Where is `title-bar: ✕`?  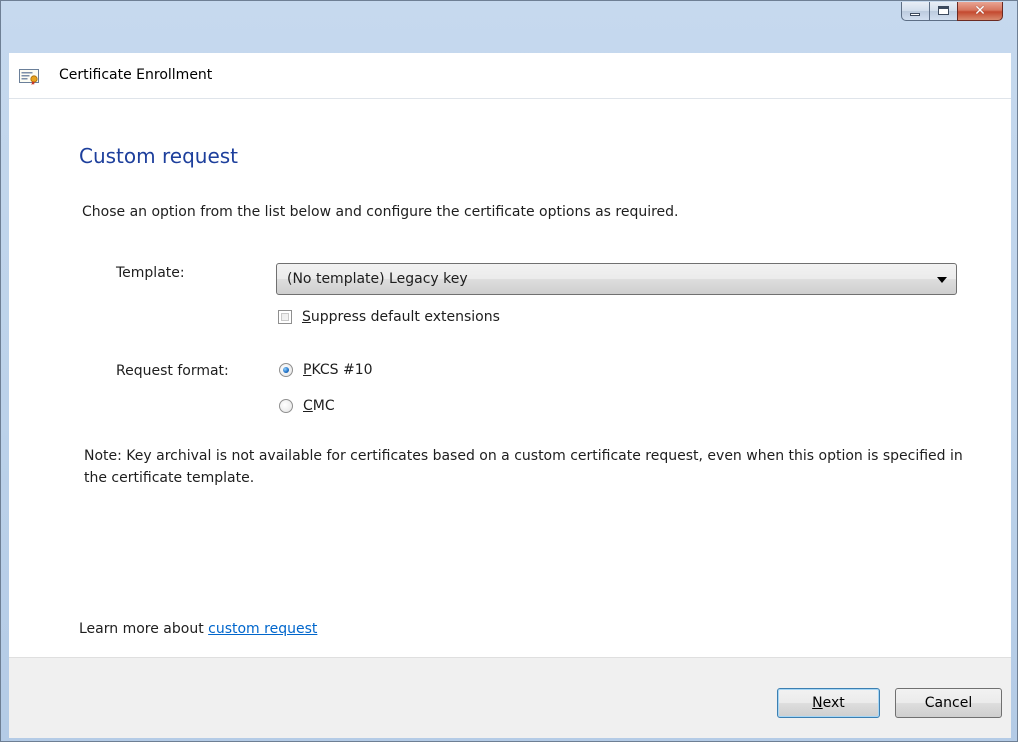 title-bar: ✕ is located at coordinates (509, 27).